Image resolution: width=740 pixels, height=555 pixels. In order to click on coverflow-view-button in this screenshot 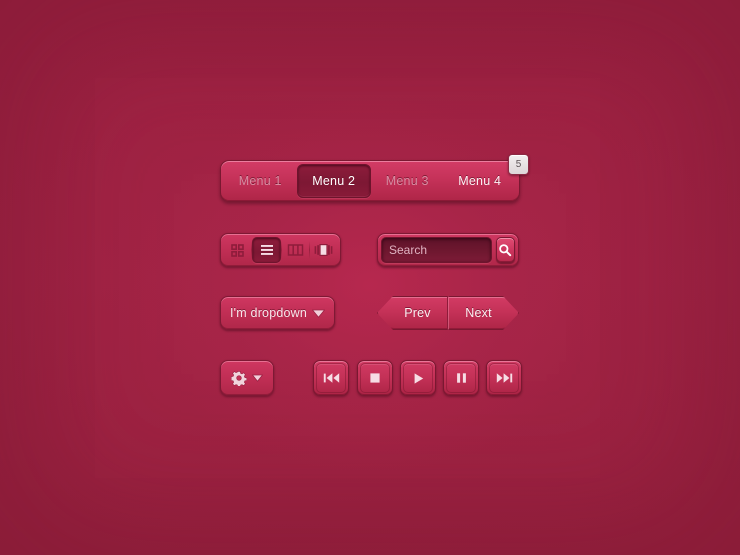, I will do `click(323, 250)`.